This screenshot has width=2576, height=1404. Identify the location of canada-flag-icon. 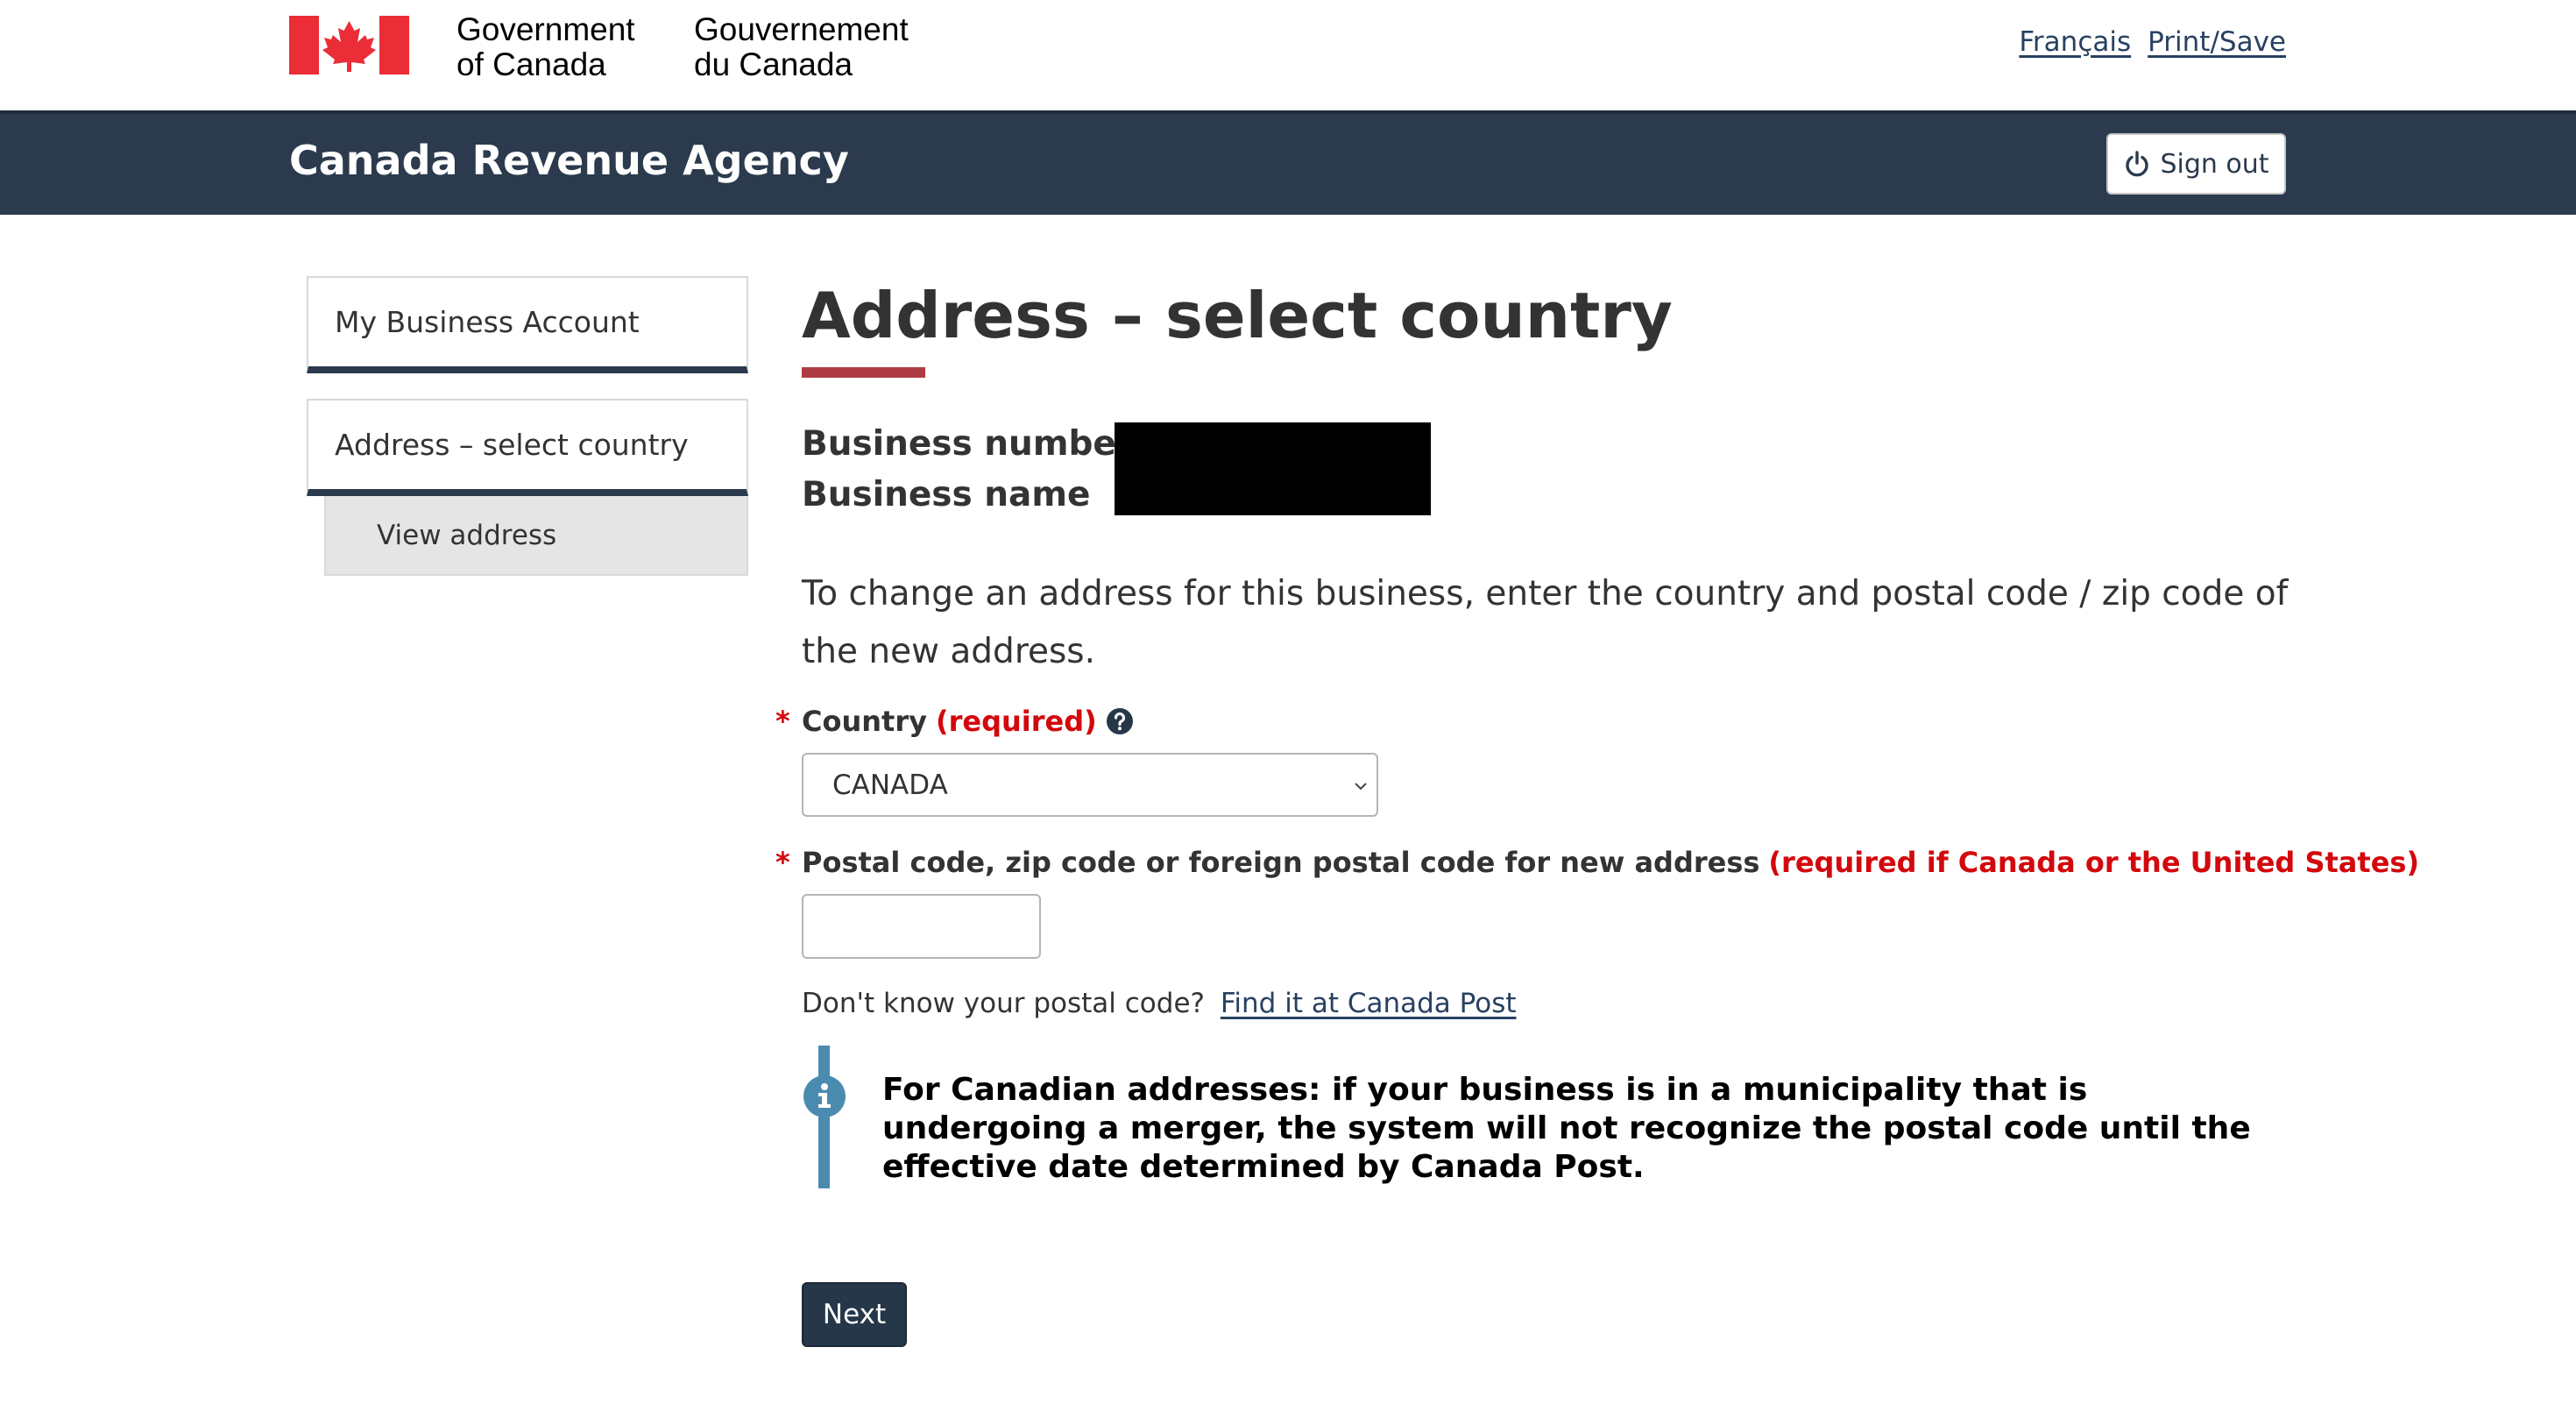
(349, 45).